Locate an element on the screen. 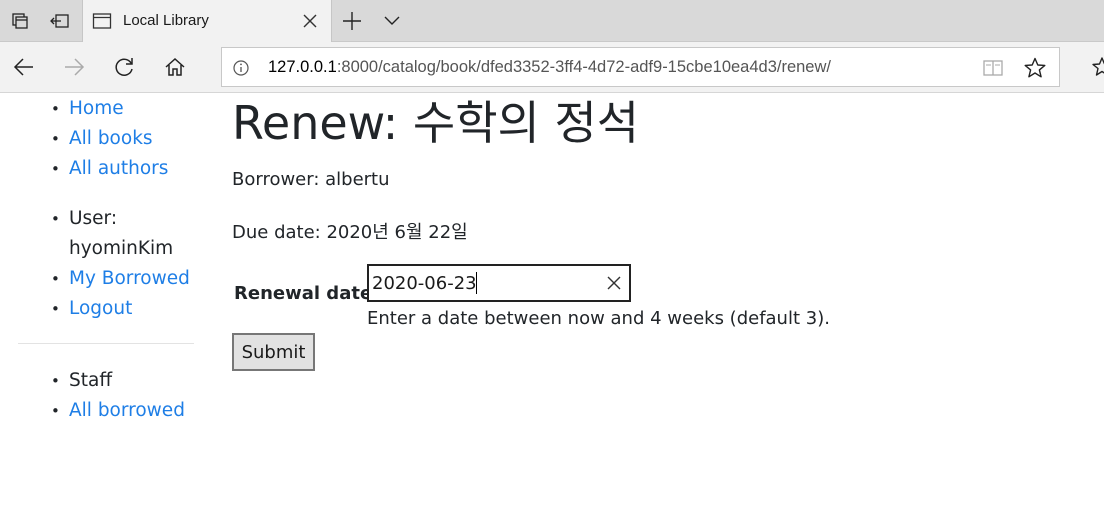 The image size is (1104, 526). sidebar-item-my-borrowed: My Borrowed is located at coordinates (120, 279).